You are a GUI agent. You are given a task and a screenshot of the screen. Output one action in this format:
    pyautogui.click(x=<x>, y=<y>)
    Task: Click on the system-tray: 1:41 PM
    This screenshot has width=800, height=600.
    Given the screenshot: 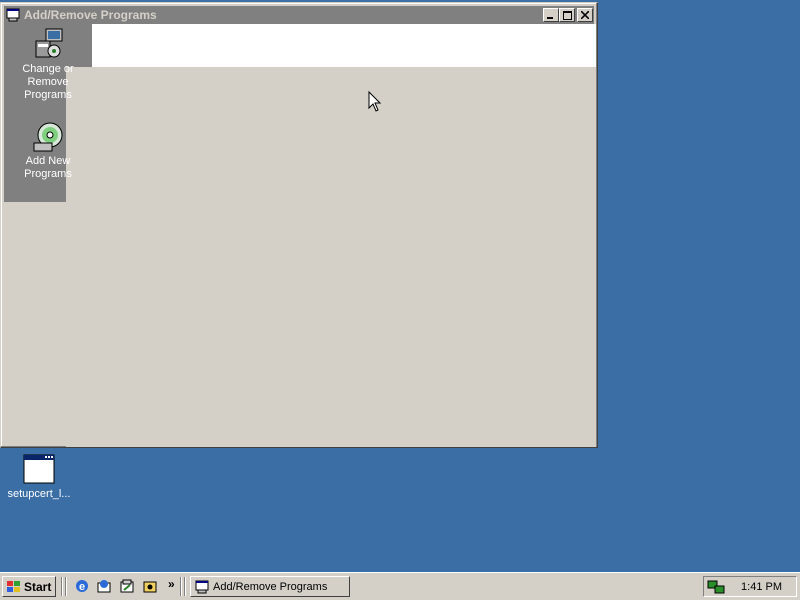 What is the action you would take?
    pyautogui.click(x=750, y=586)
    